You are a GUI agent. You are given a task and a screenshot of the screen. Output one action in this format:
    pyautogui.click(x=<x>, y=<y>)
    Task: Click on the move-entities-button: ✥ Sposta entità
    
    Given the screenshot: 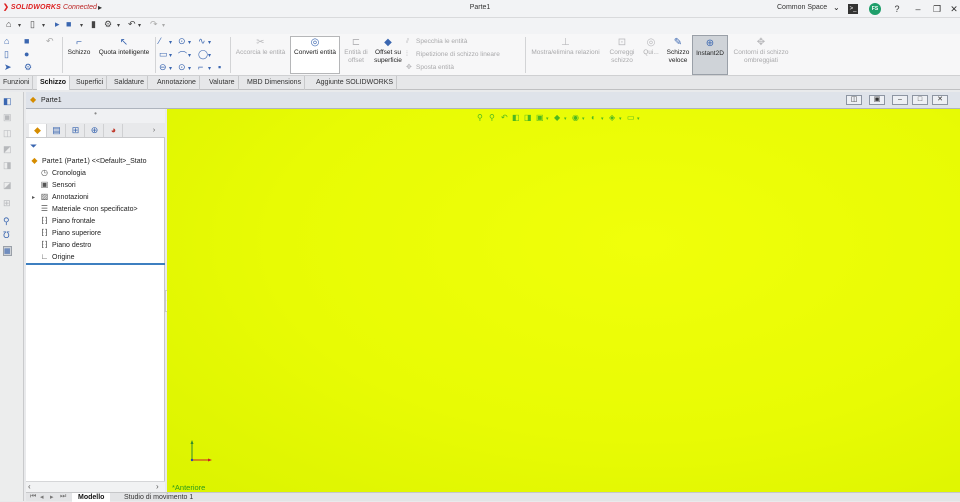 What is the action you would take?
    pyautogui.click(x=463, y=68)
    